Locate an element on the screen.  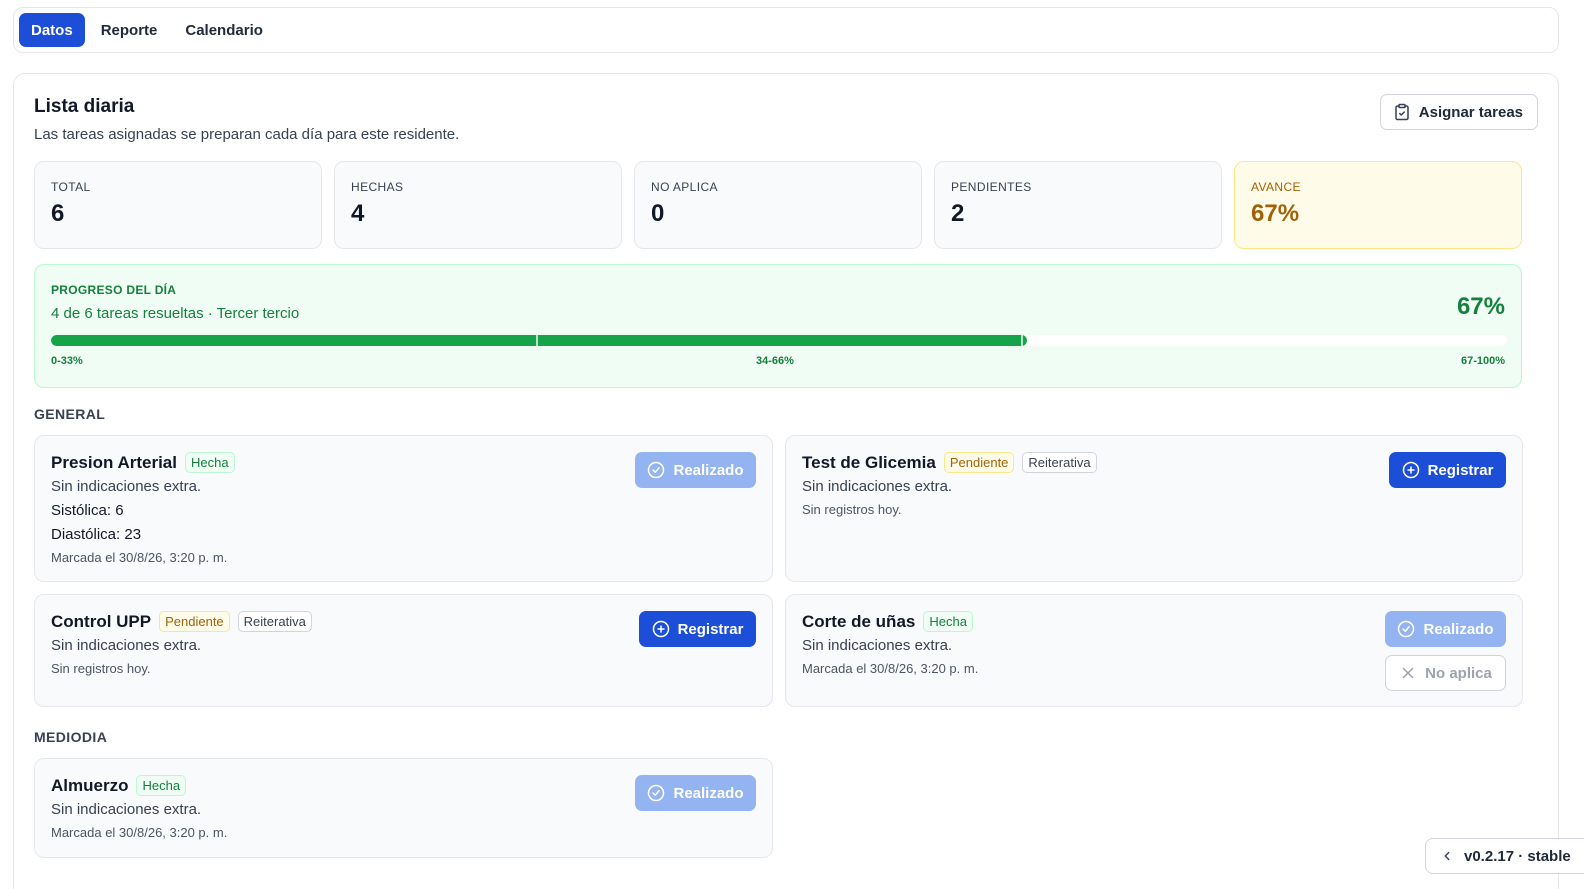
tab-reporte: Reporte is located at coordinates (129, 30).